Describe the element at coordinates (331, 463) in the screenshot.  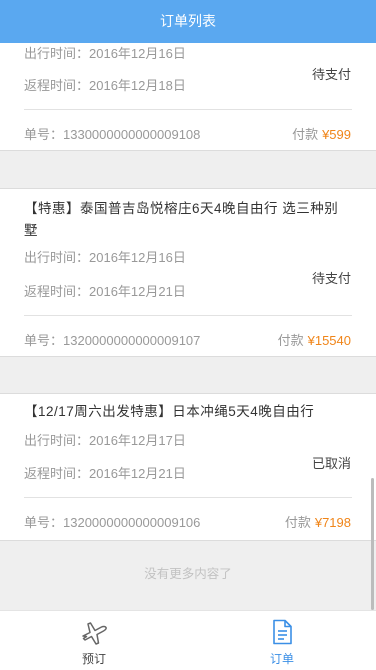
I see `order-status: 已取消` at that location.